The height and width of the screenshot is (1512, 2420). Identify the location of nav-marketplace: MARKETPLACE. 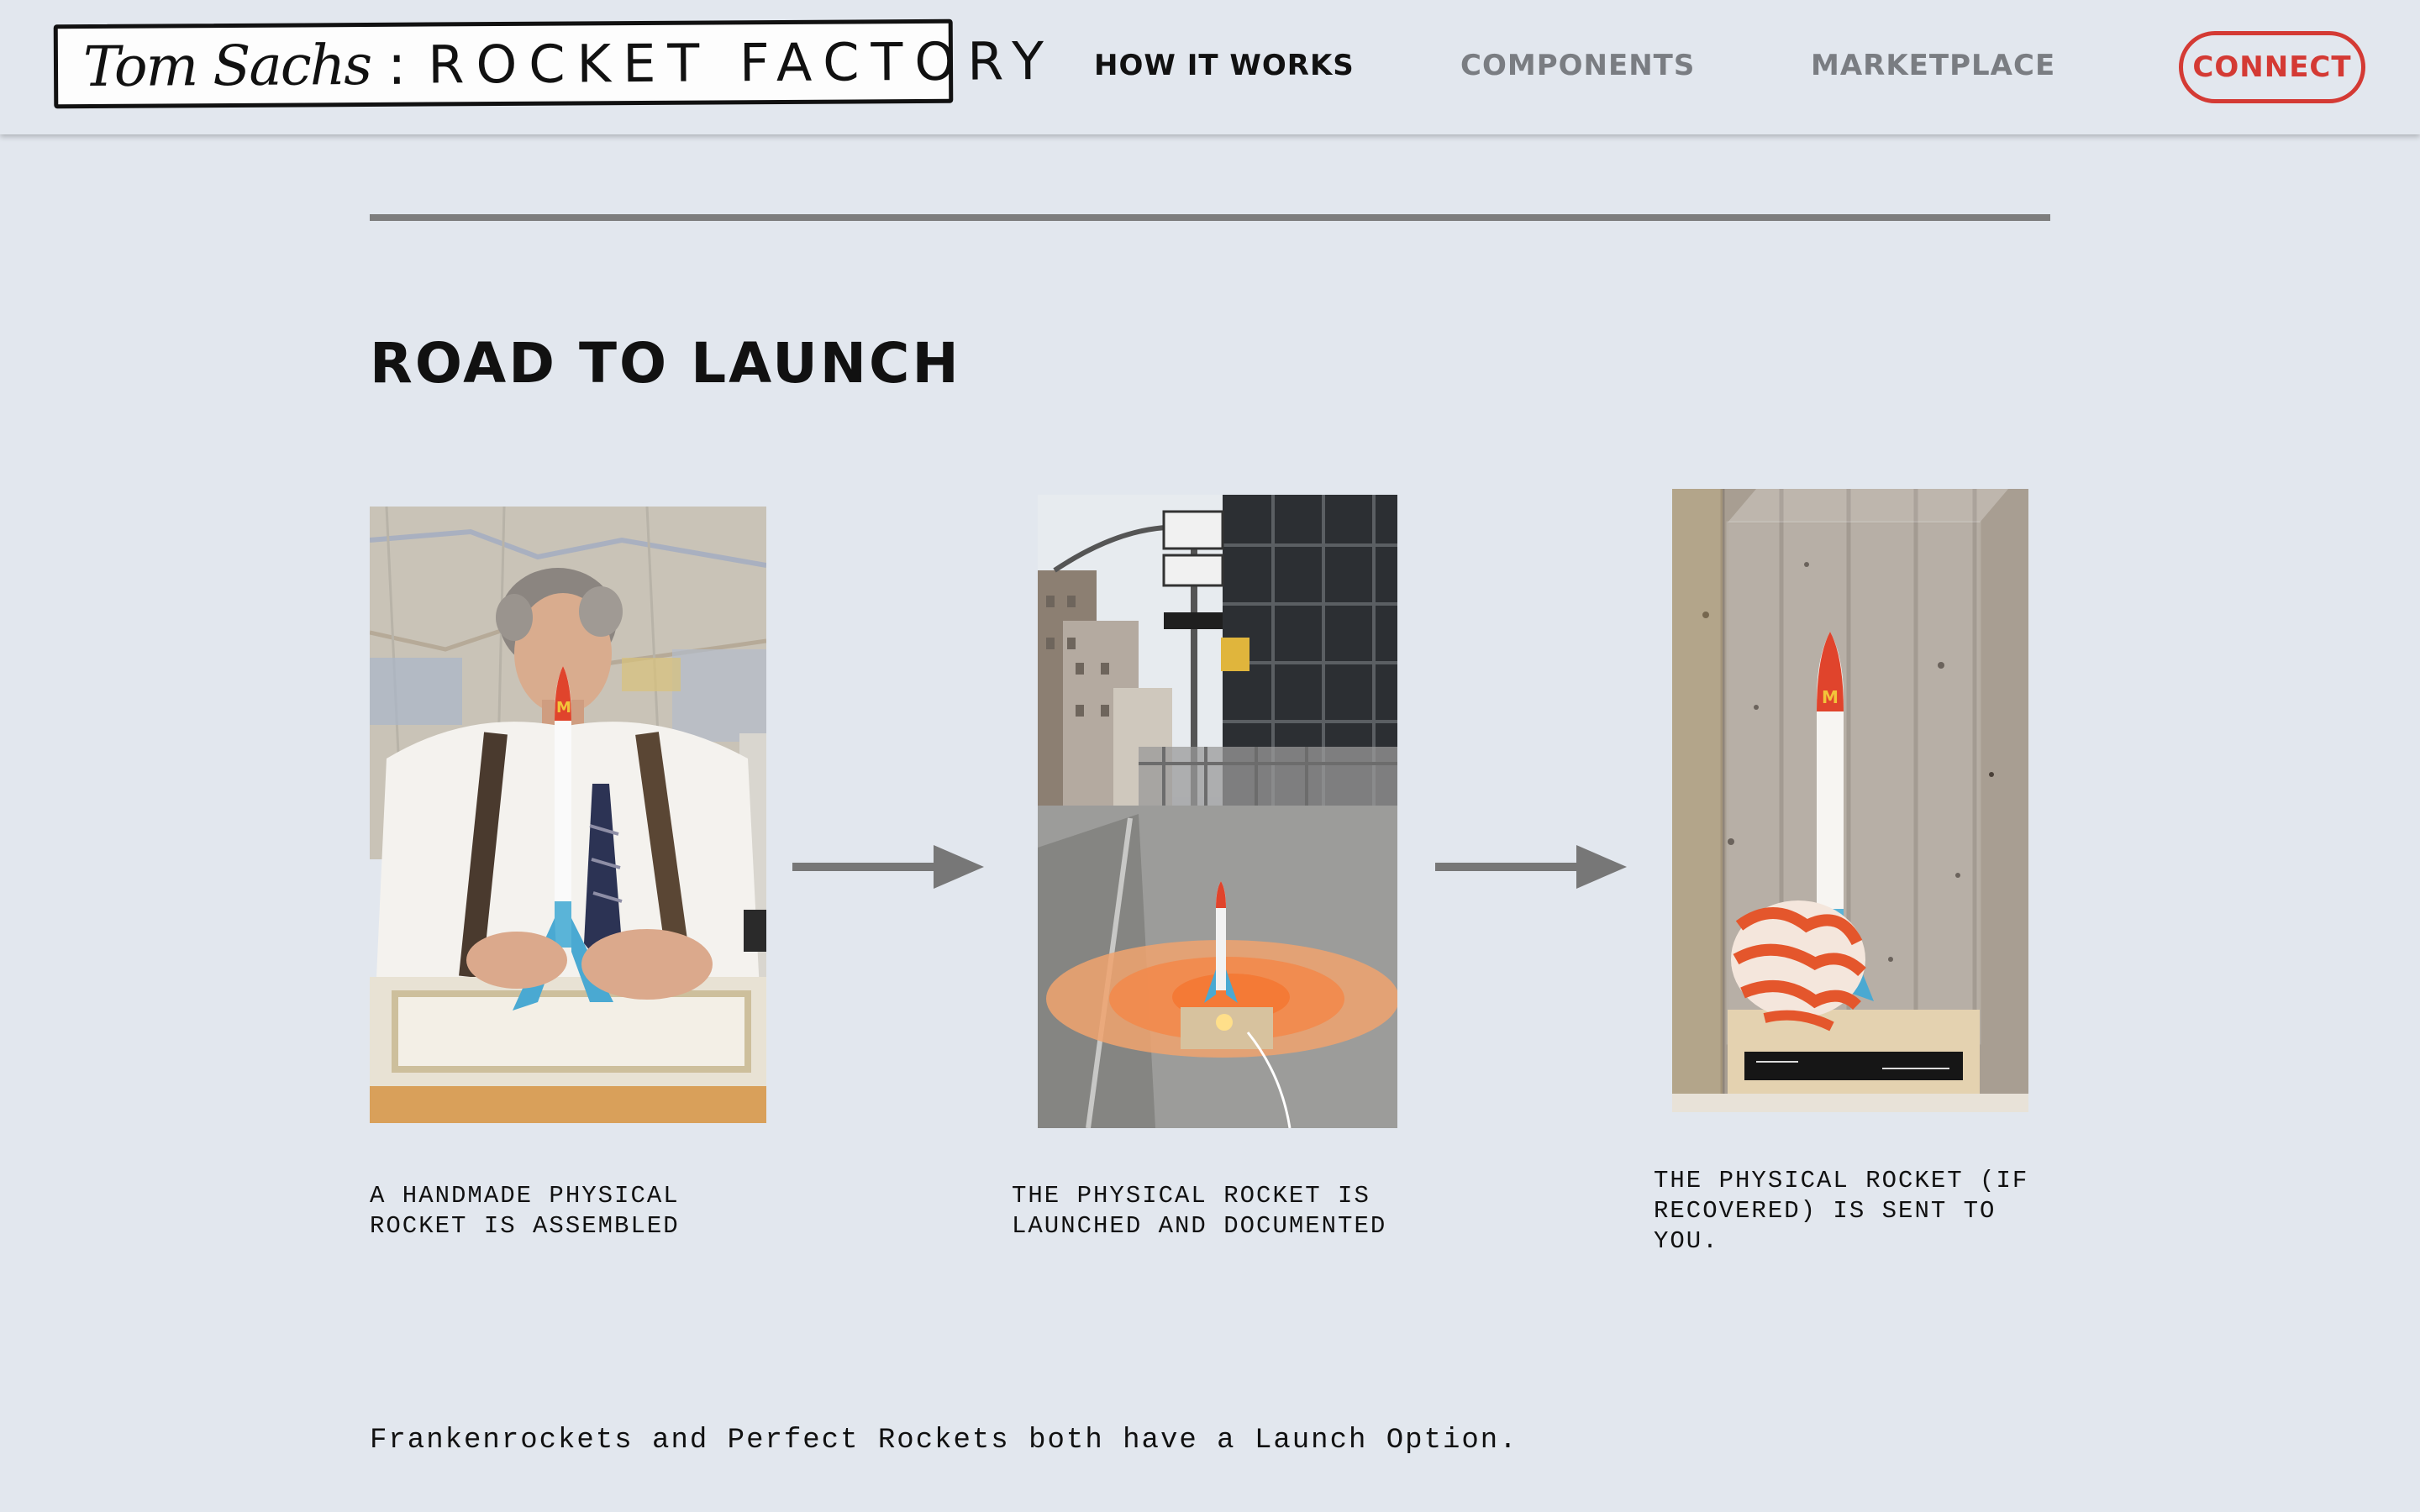
(1933, 65).